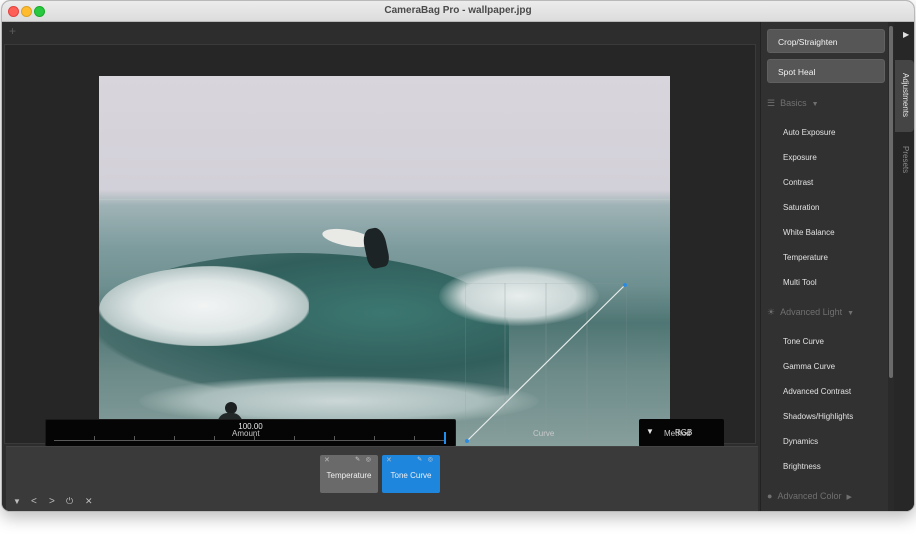  What do you see at coordinates (803, 341) in the screenshot?
I see `item-tone-curve: Tone Curve` at bounding box center [803, 341].